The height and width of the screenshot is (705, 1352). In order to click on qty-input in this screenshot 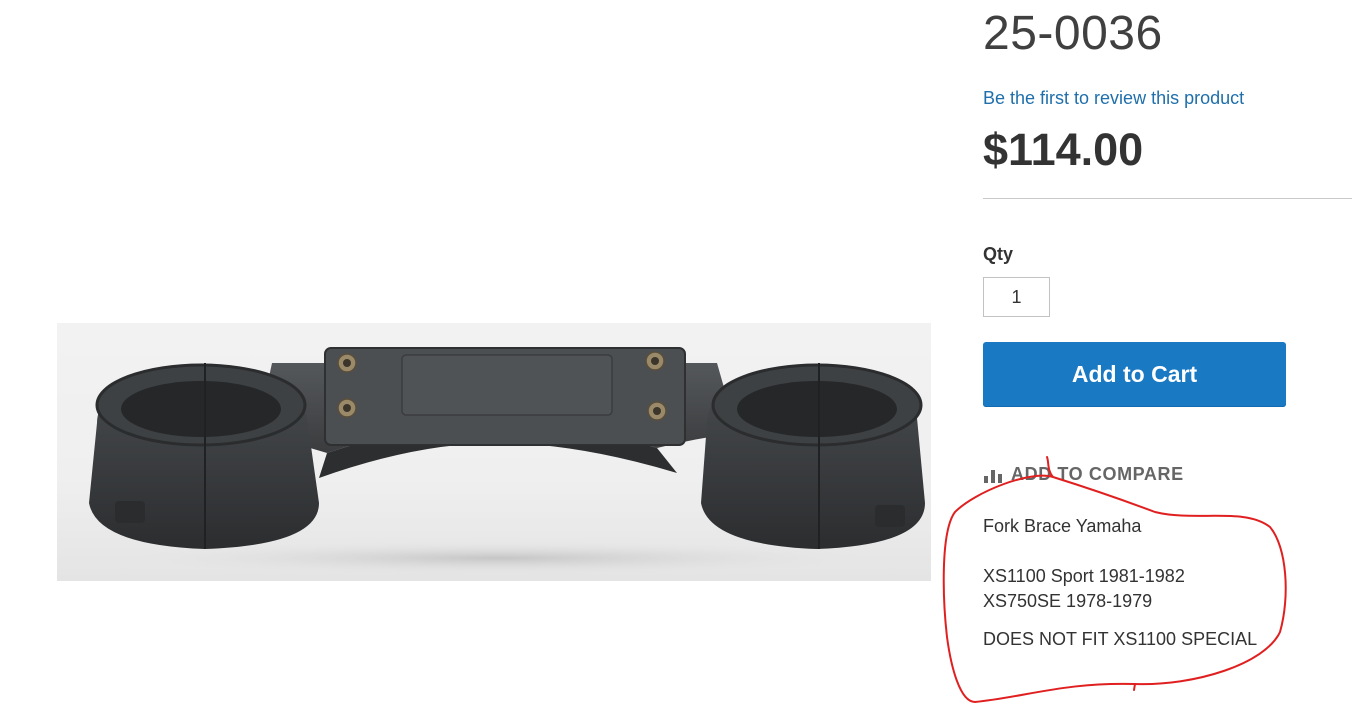, I will do `click(1016, 297)`.